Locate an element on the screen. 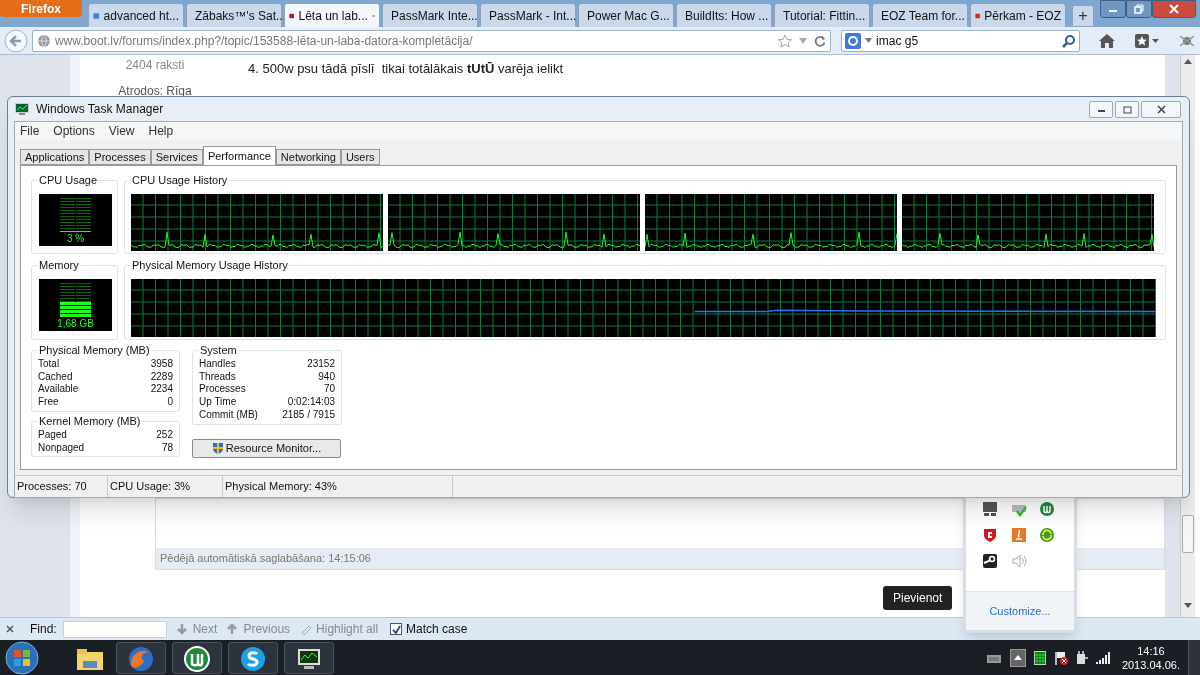 This screenshot has height=675, width=1200. new-tab-button: + is located at coordinates (1083, 16).